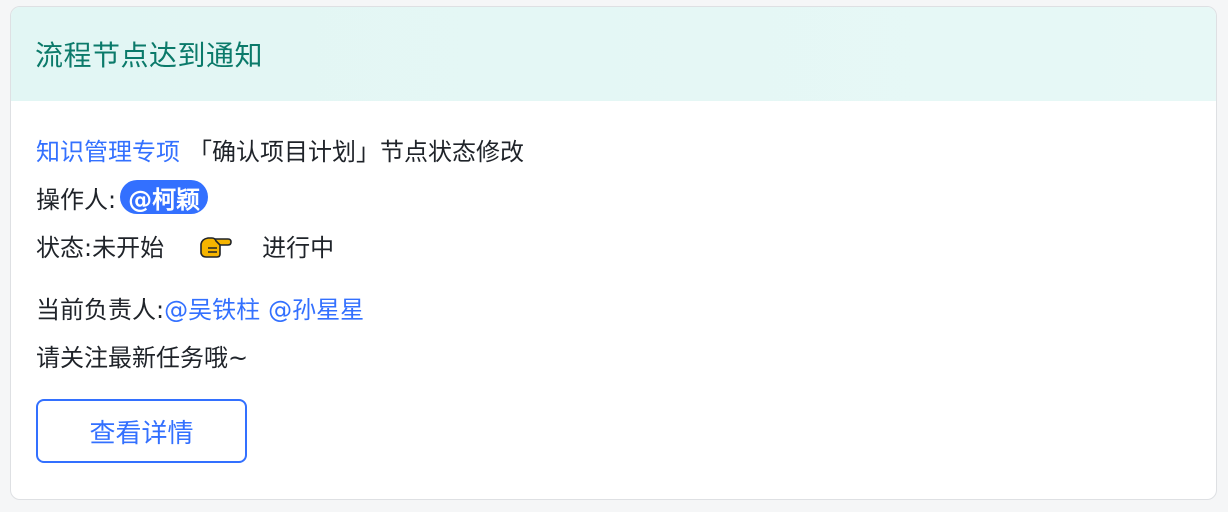  I want to click on owner-mention-1: @吴铁柱, so click(212, 307).